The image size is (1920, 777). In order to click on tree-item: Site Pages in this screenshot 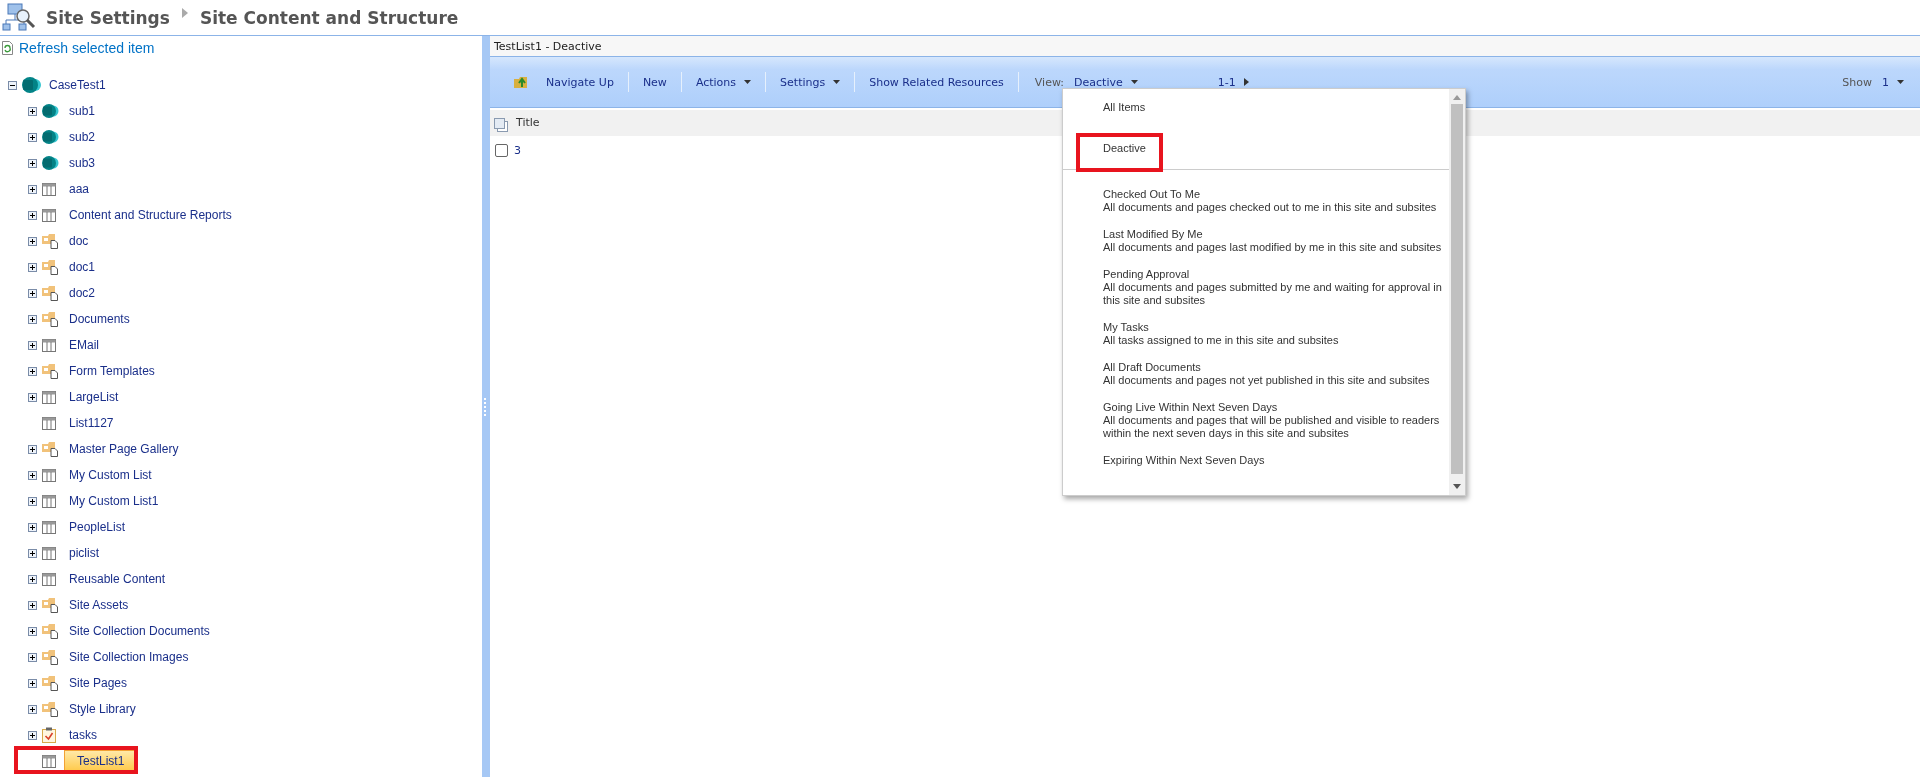, I will do `click(98, 683)`.